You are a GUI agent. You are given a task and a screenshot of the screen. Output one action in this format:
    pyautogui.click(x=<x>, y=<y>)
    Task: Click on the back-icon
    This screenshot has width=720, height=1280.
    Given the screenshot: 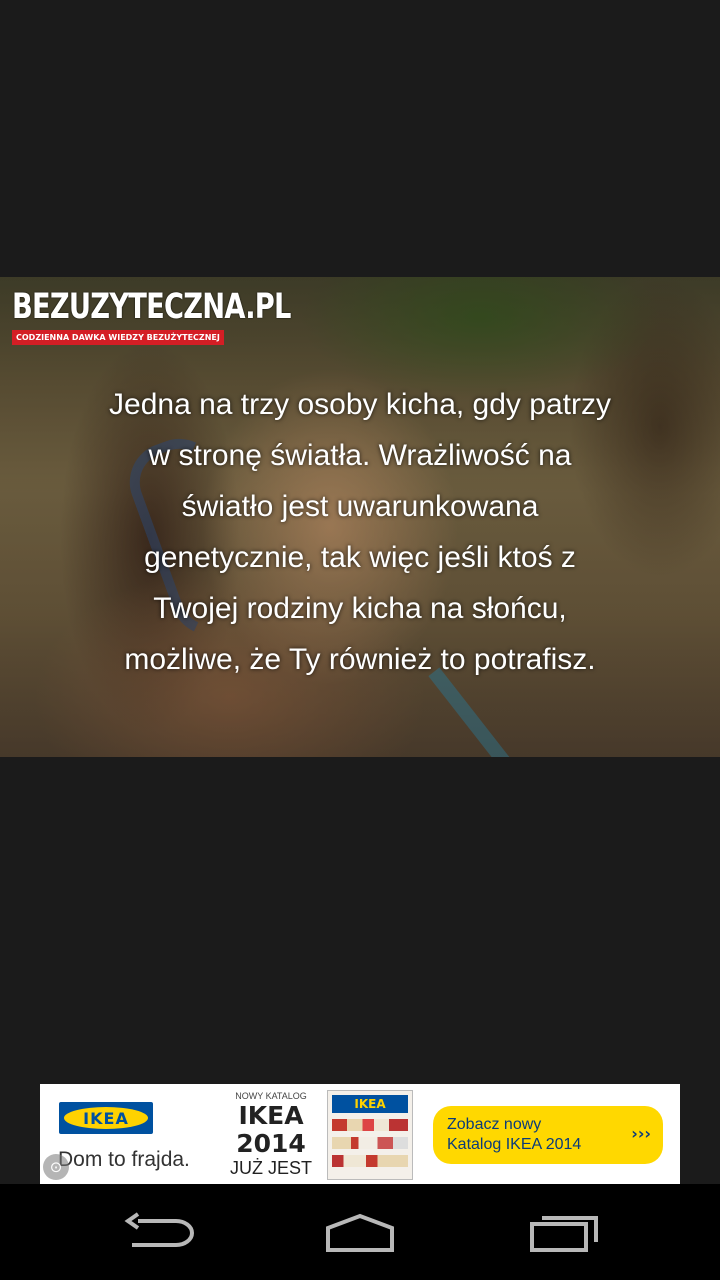 What is the action you would take?
    pyautogui.click(x=160, y=1232)
    